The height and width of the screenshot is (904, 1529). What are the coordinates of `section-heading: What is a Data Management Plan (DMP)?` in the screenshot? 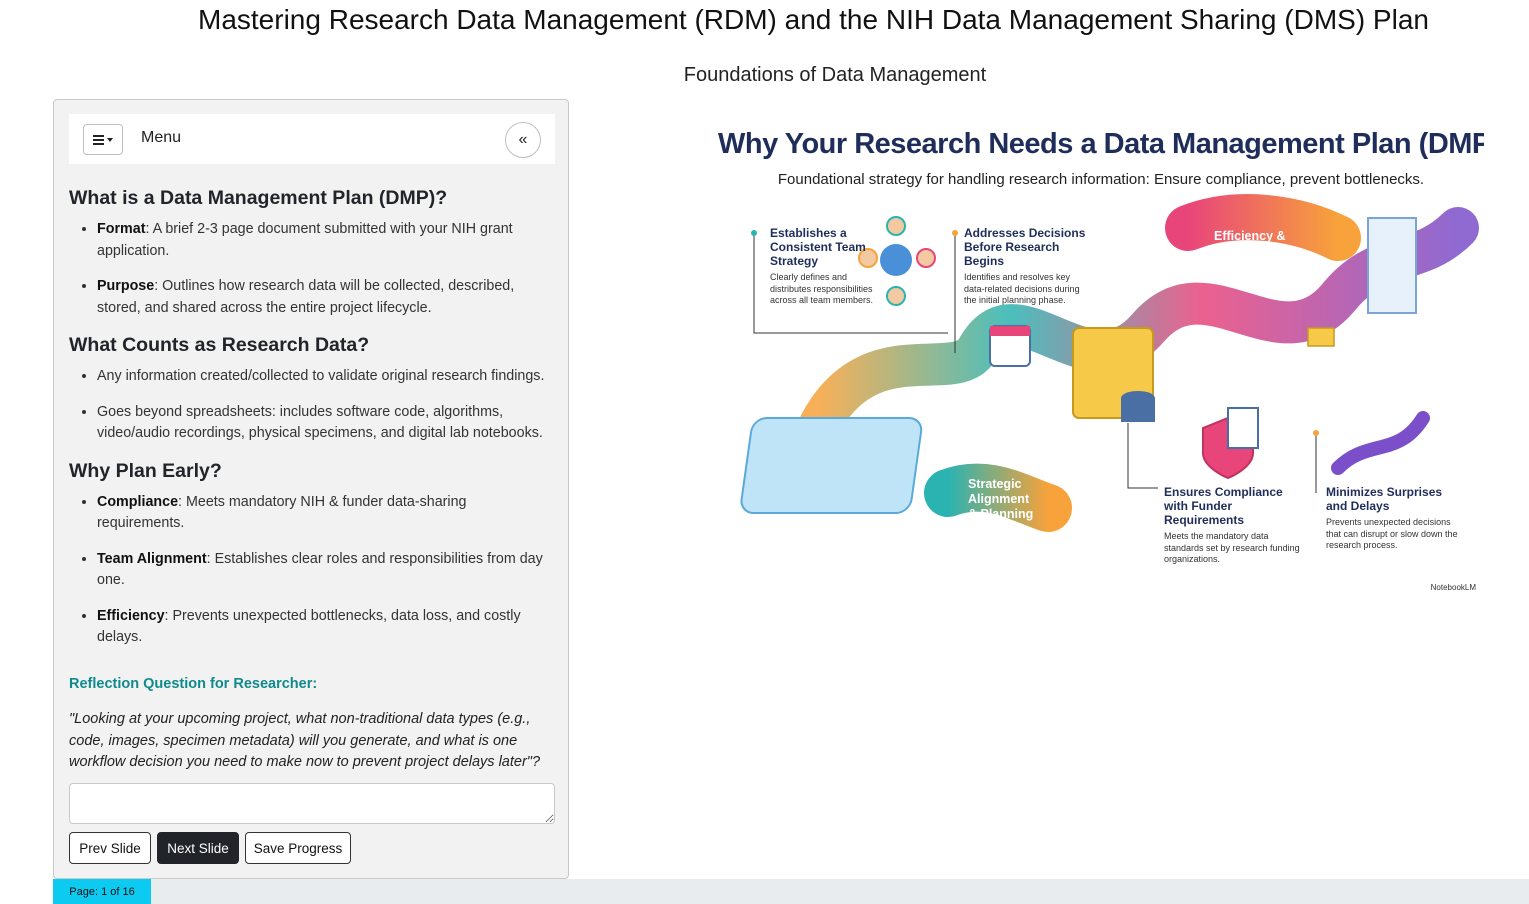 It's located at (258, 198).